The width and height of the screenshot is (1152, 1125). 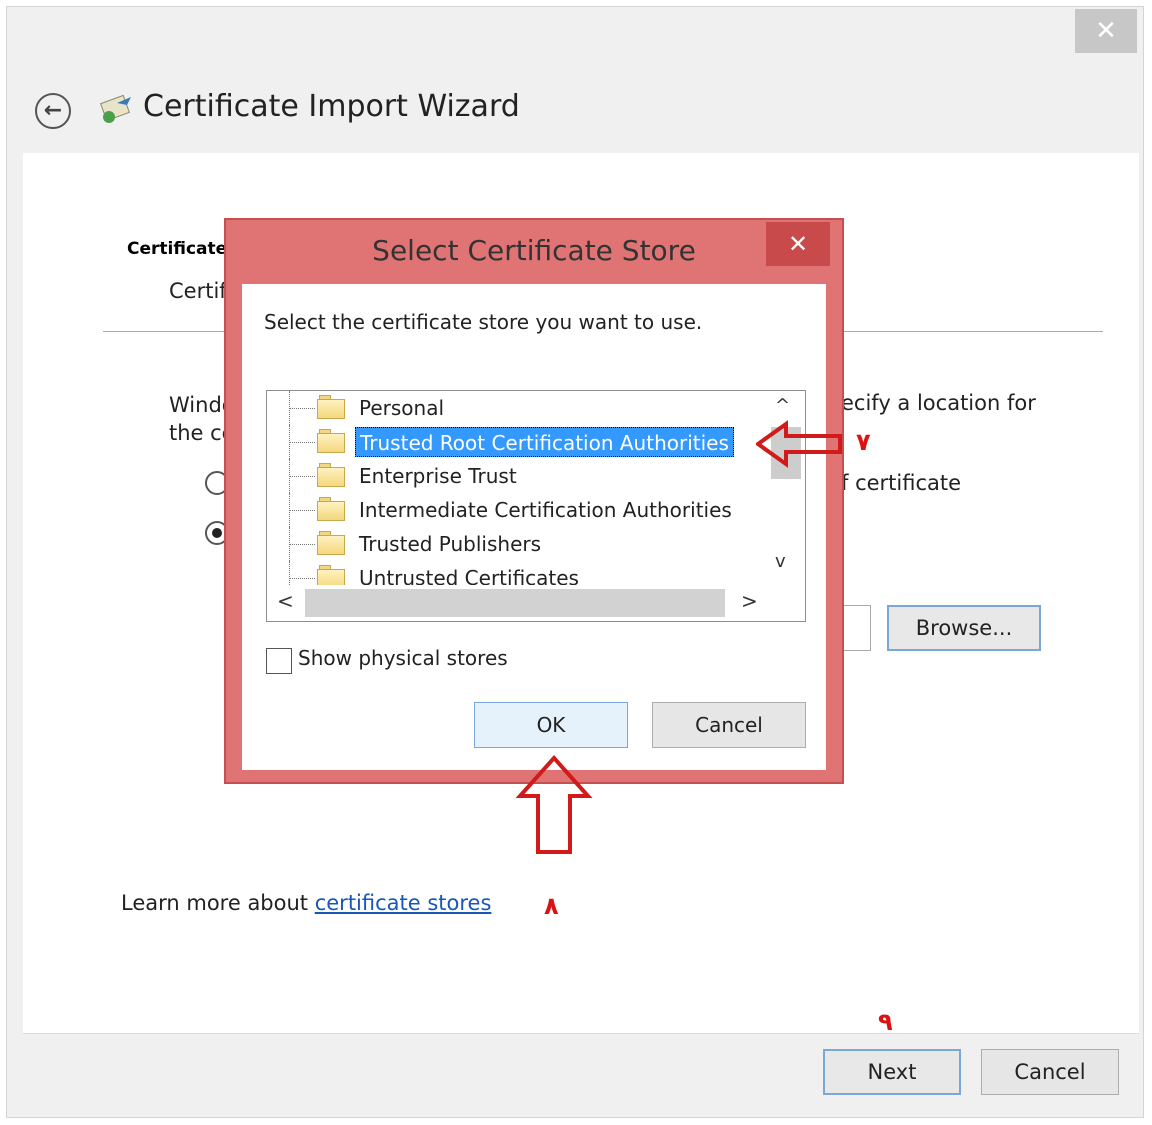 I want to click on tree-item-trusted-publishers: Trusted Publishers, so click(x=524, y=544).